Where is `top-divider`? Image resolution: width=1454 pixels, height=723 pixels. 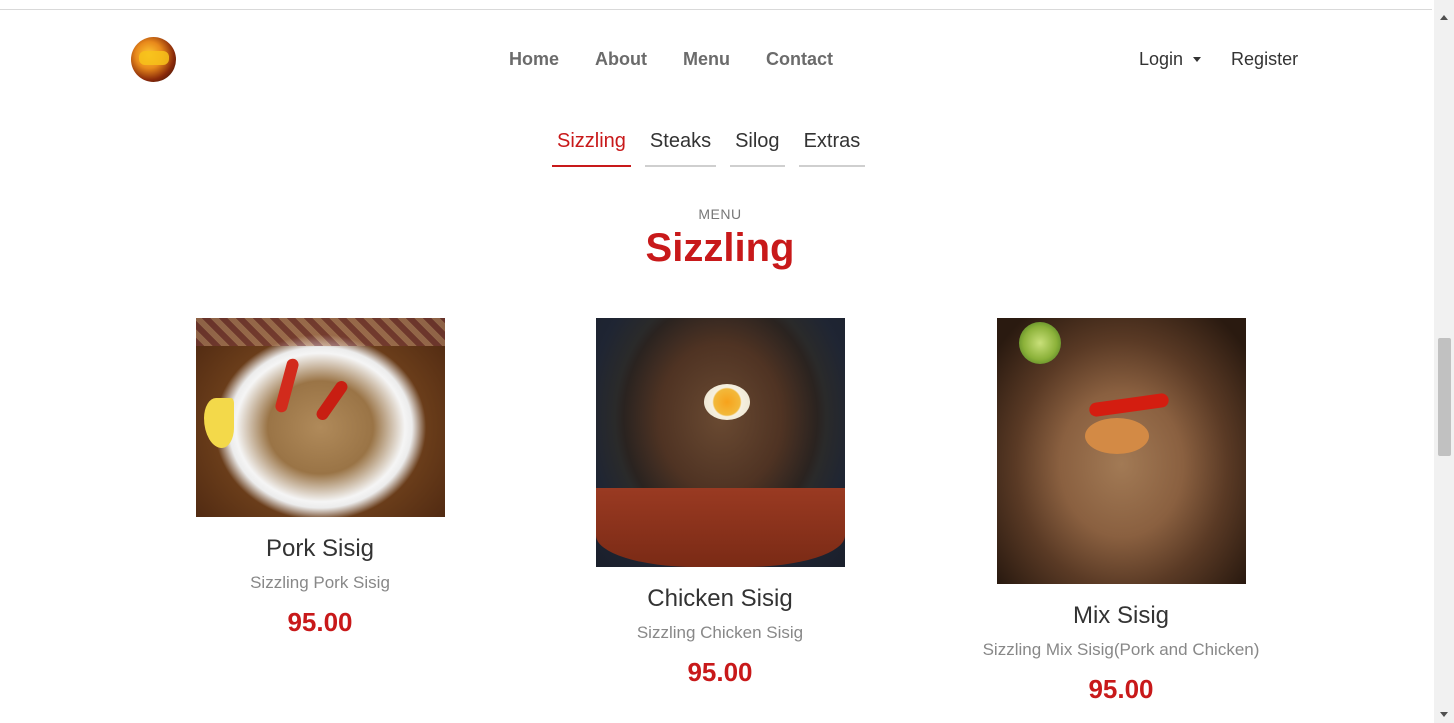
top-divider is located at coordinates (716, 9).